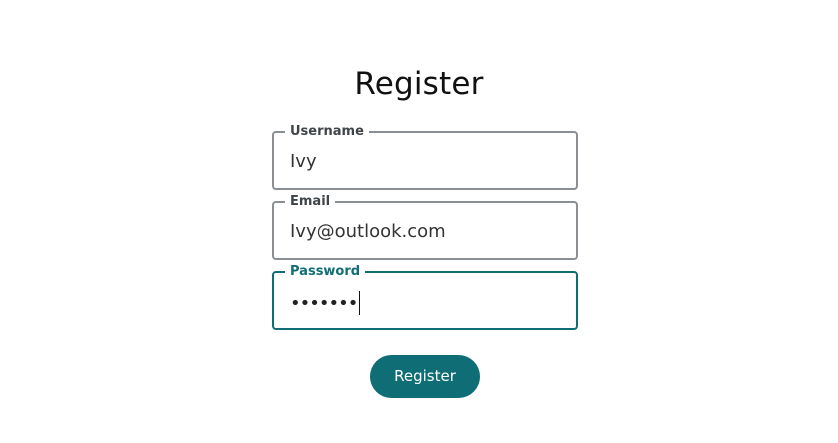 The image size is (838, 443). I want to click on username-value: Ivy, so click(303, 161).